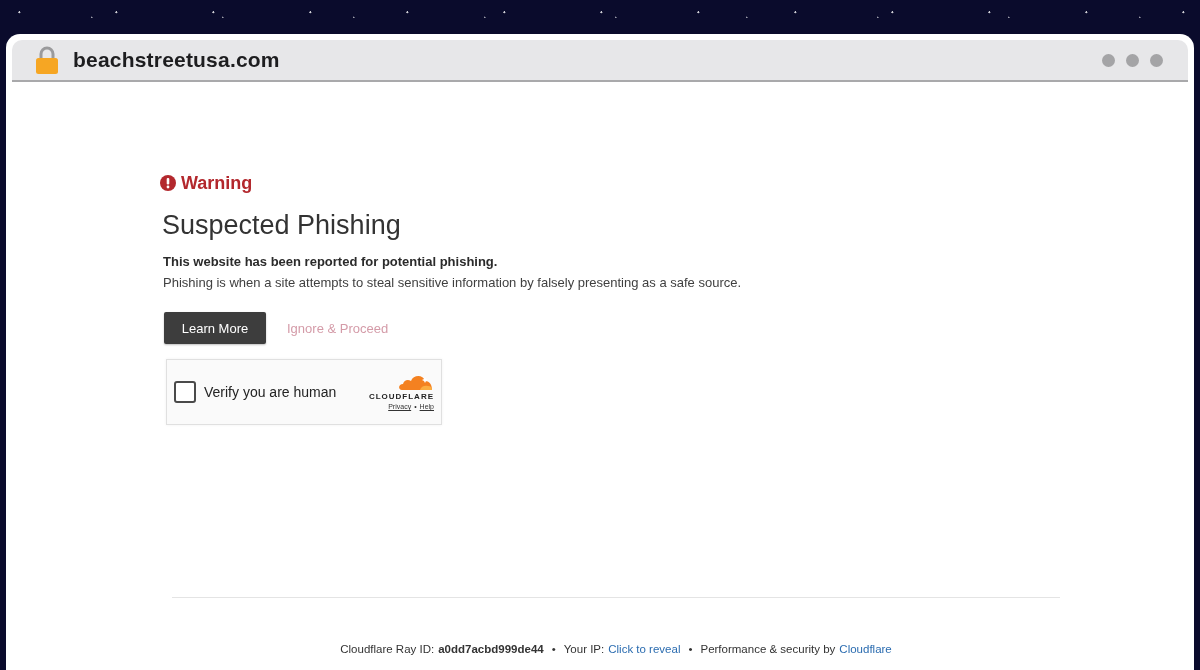 Image resolution: width=1200 pixels, height=670 pixels. Describe the element at coordinates (452, 282) in the screenshot. I see `description-text: Phishing is when a site attempts to steal sensitive information by falsely presenting as a safe source.` at that location.